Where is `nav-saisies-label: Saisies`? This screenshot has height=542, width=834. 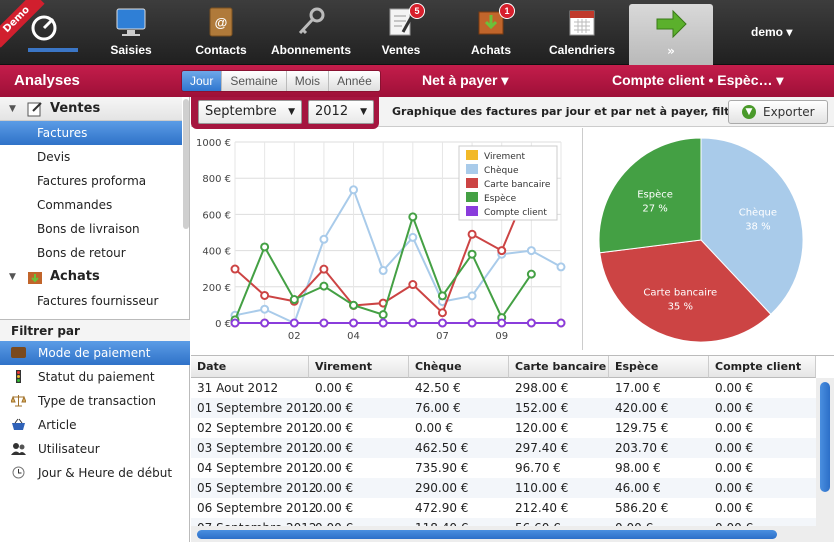 nav-saisies-label: Saisies is located at coordinates (131, 50).